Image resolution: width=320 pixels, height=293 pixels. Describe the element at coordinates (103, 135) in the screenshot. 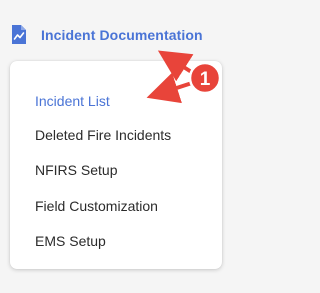

I see `menu-item-deleted-fire-incidents: Deleted Fire Incidents` at that location.